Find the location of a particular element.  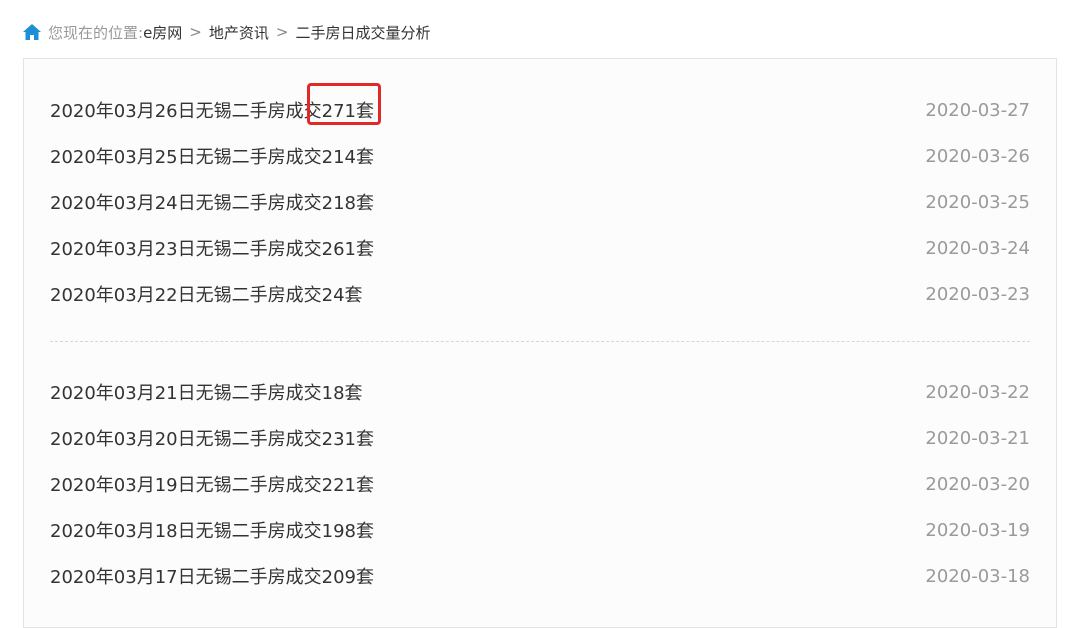

article-title-link: 2020年03月23日无锡二手房成交261套 is located at coordinates (212, 248).